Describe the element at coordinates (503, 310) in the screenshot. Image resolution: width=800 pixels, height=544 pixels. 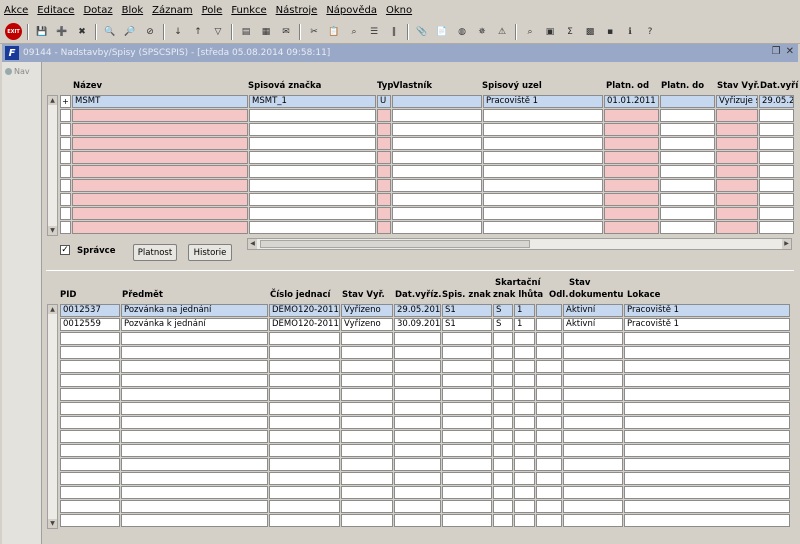
I see `cell-sz: S` at that location.